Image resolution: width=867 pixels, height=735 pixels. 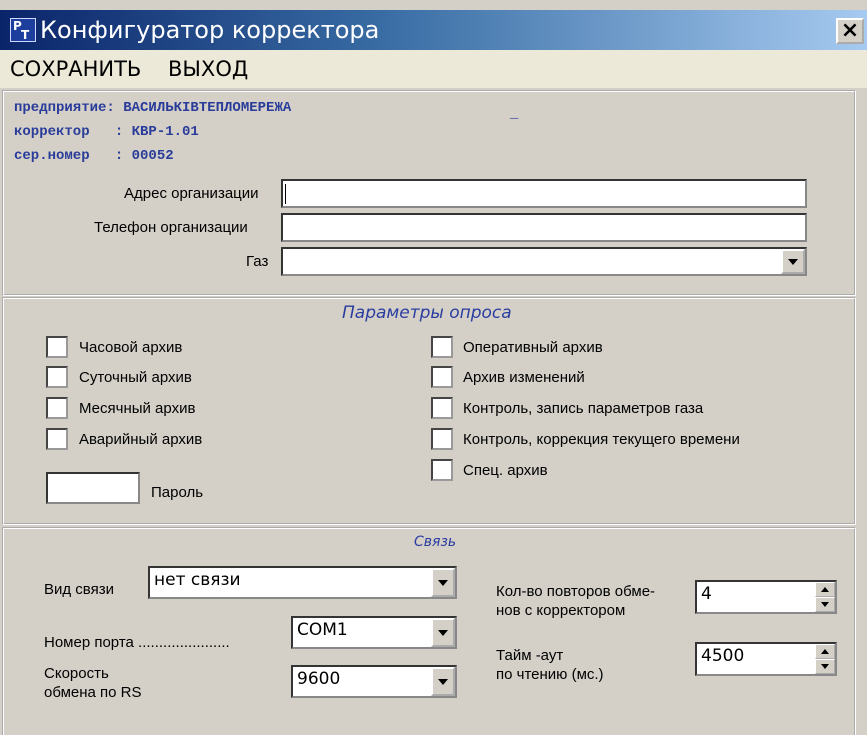 What do you see at coordinates (322, 630) in the screenshot?
I see `port-value: COM1` at bounding box center [322, 630].